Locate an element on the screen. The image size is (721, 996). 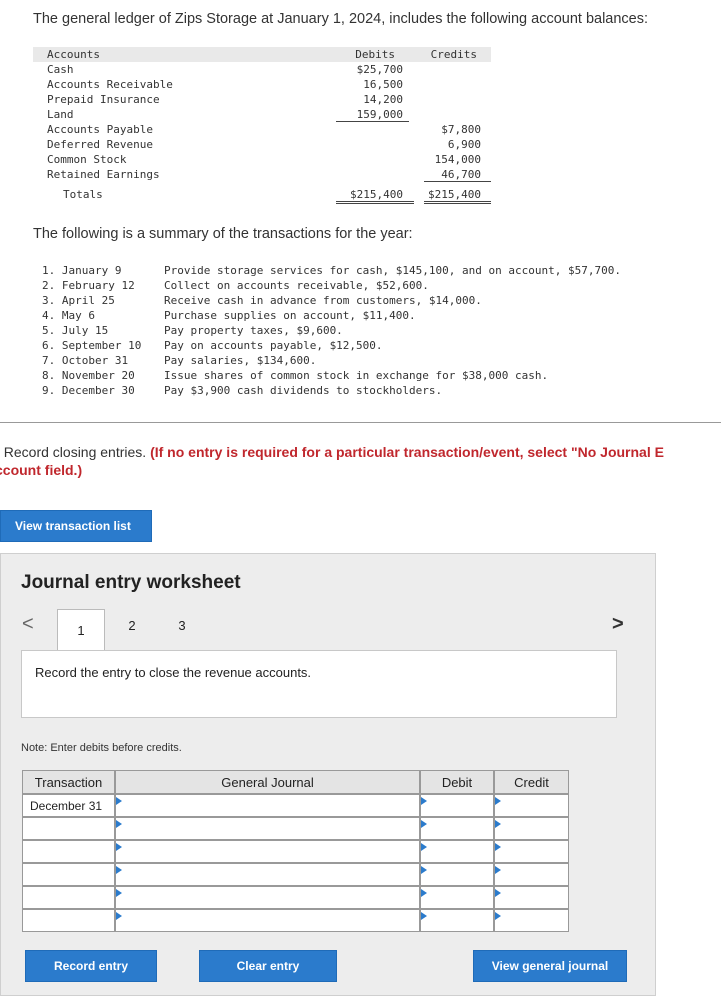
ledger-row: Prepaid Insurance 14,200 is located at coordinates (262, 99).